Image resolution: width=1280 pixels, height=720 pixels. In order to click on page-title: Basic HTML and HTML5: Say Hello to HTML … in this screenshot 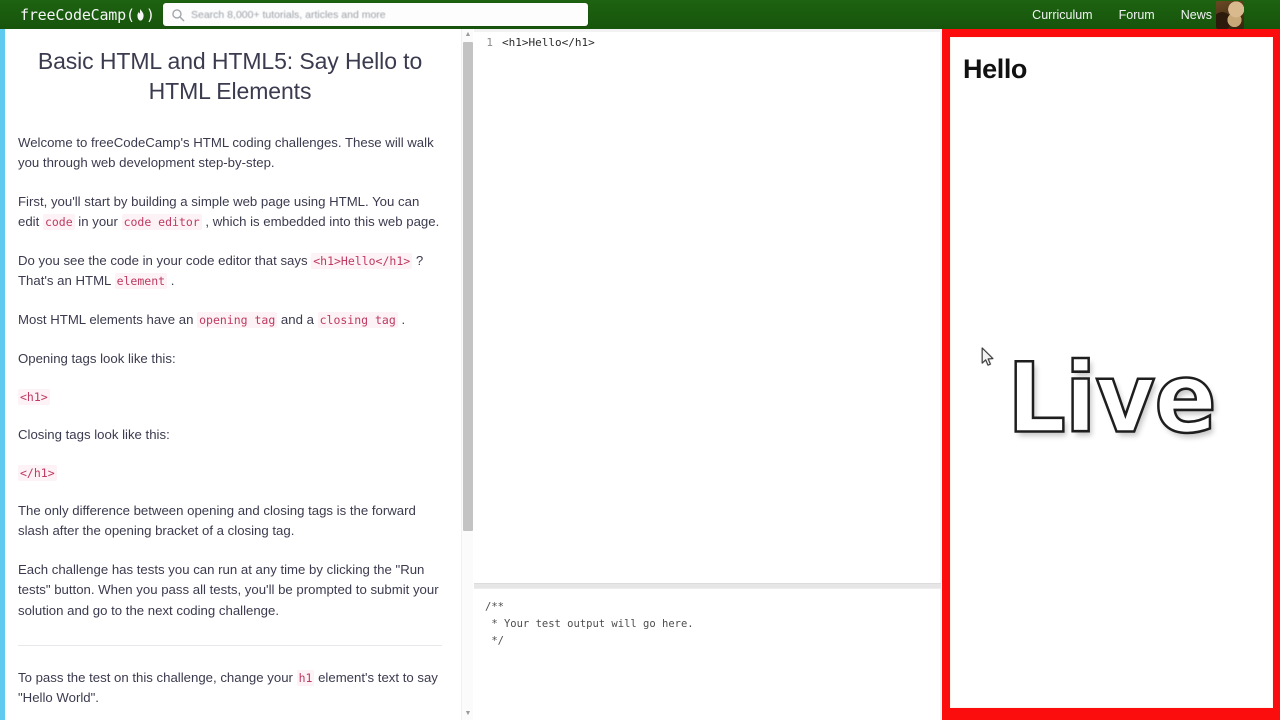, I will do `click(230, 76)`.